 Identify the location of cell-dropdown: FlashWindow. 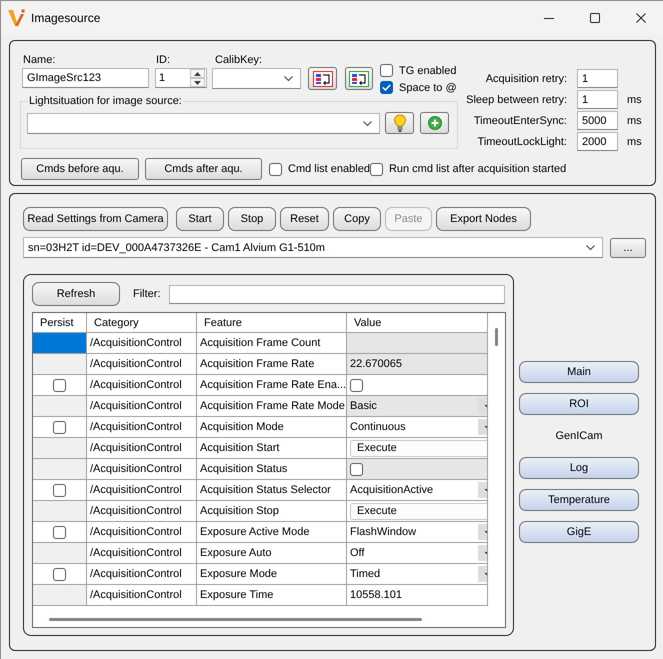
(418, 532).